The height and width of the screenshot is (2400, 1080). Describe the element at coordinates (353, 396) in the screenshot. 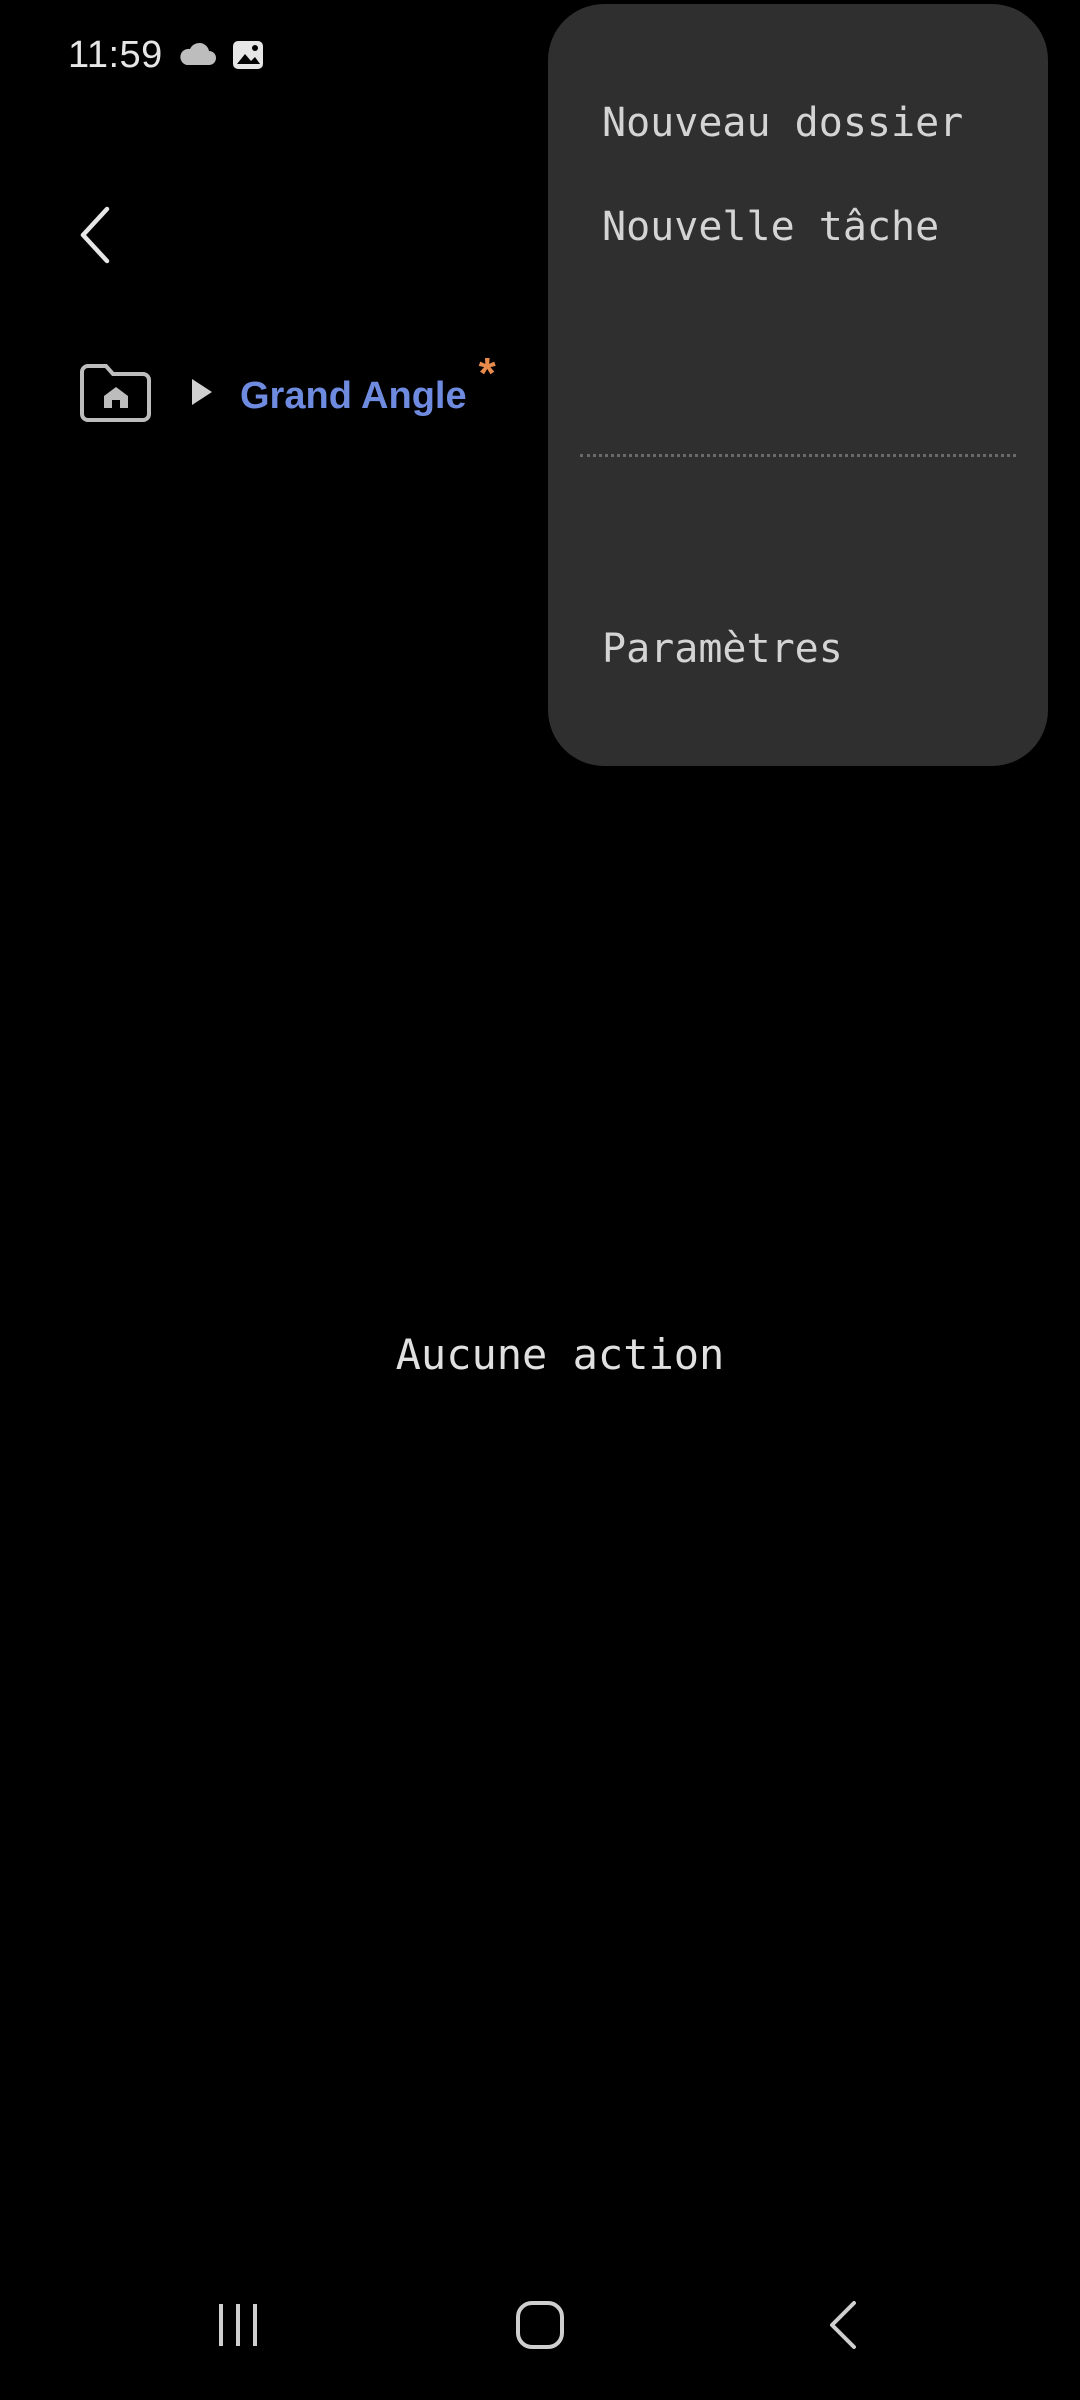

I see `breadcrumb-current: Grand Angle` at that location.